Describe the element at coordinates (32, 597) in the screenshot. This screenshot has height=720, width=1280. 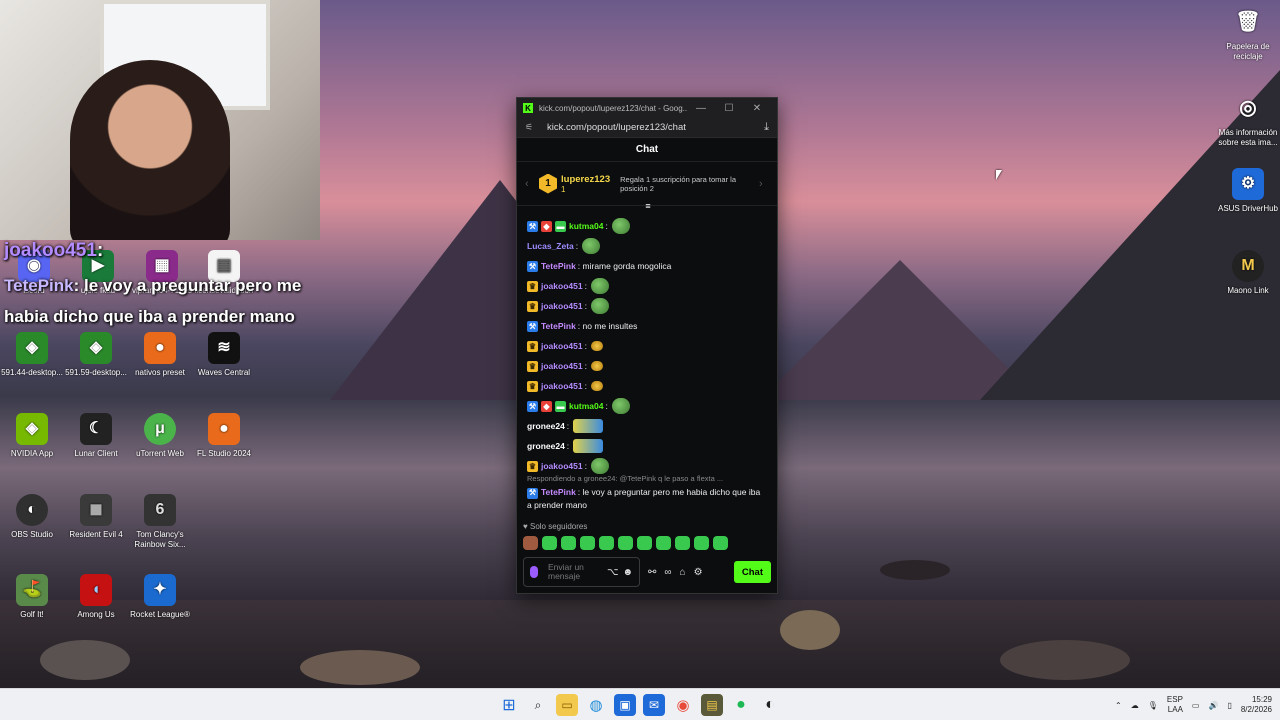
I see `desktop-icon-golf-it: ⛳ Golf It!` at that location.